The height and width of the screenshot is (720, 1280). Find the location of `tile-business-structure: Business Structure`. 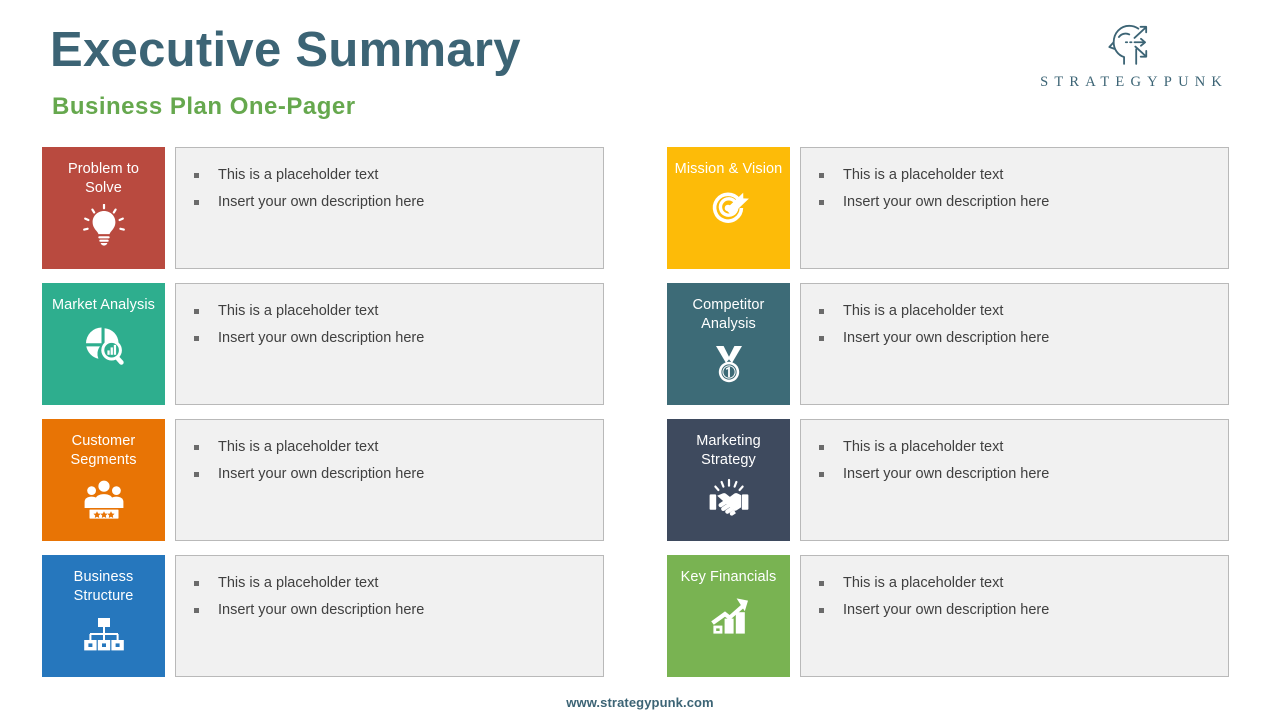

tile-business-structure: Business Structure is located at coordinates (103, 616).